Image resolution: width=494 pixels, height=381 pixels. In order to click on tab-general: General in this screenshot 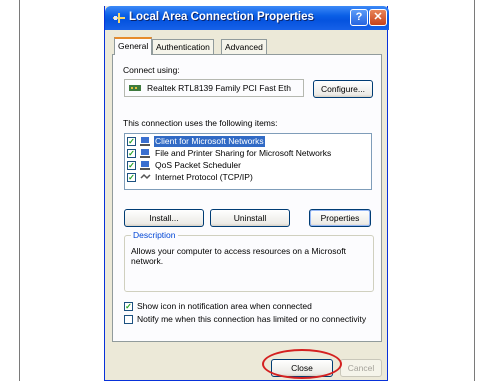, I will do `click(133, 46)`.